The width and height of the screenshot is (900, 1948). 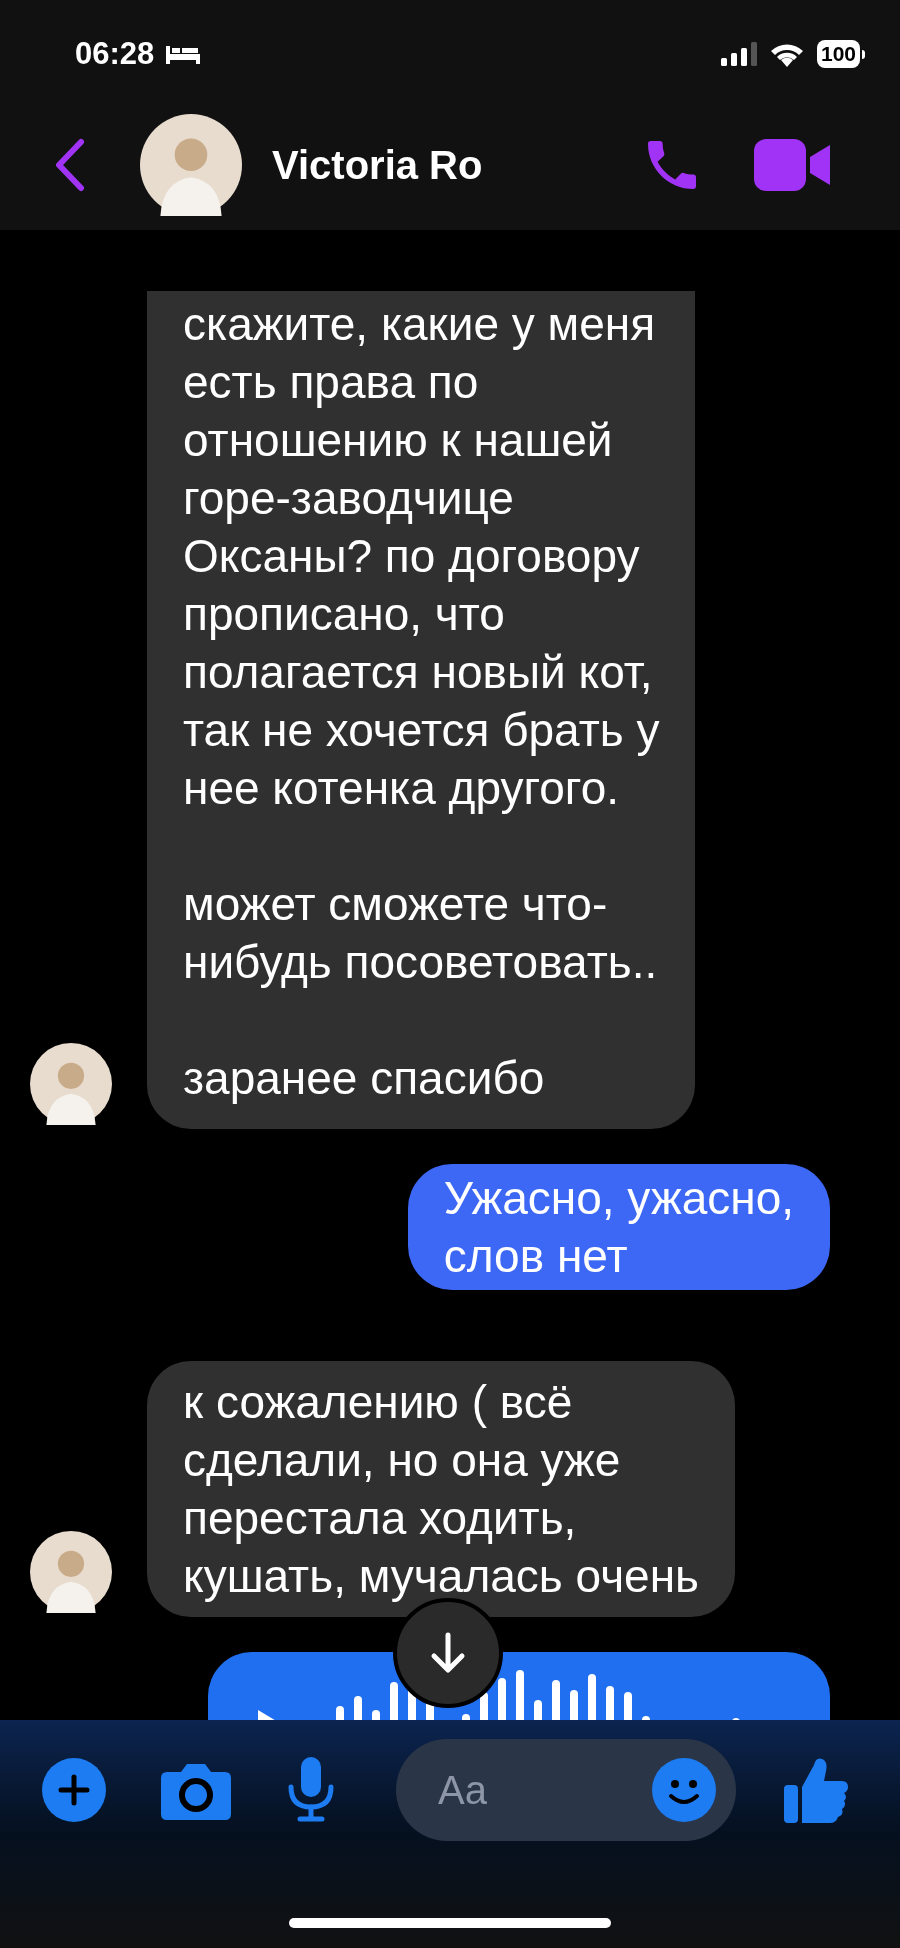 I want to click on battery-level: 100, so click(x=838, y=54).